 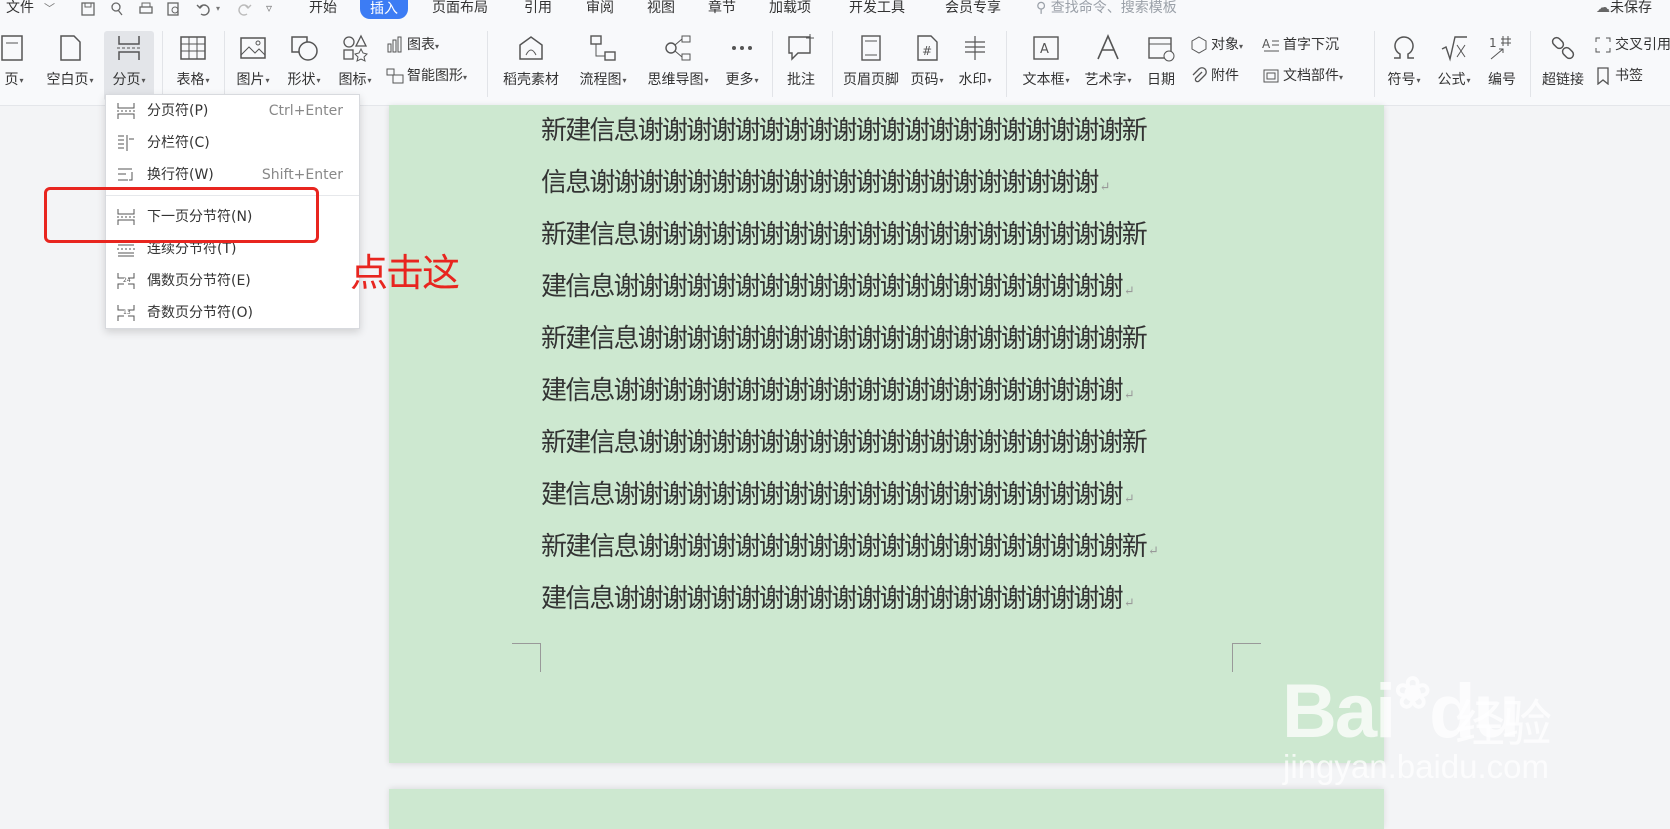 I want to click on page-number-icon: #, so click(x=927, y=48).